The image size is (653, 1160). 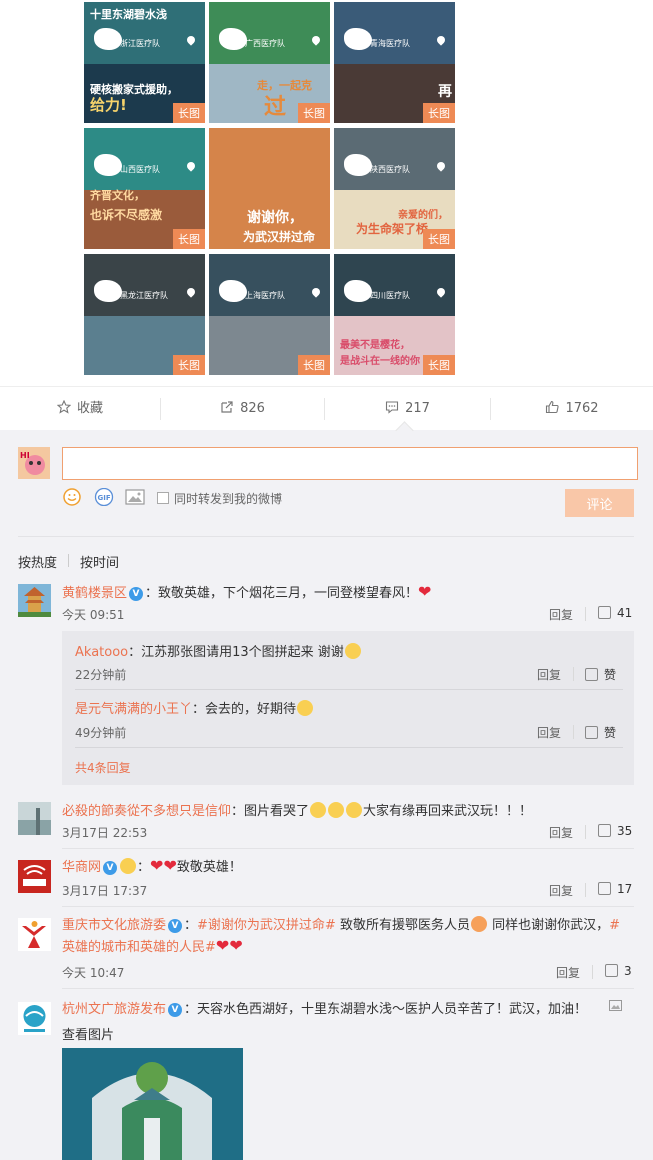 What do you see at coordinates (104, 497) in the screenshot?
I see `gif-icon: GIF` at bounding box center [104, 497].